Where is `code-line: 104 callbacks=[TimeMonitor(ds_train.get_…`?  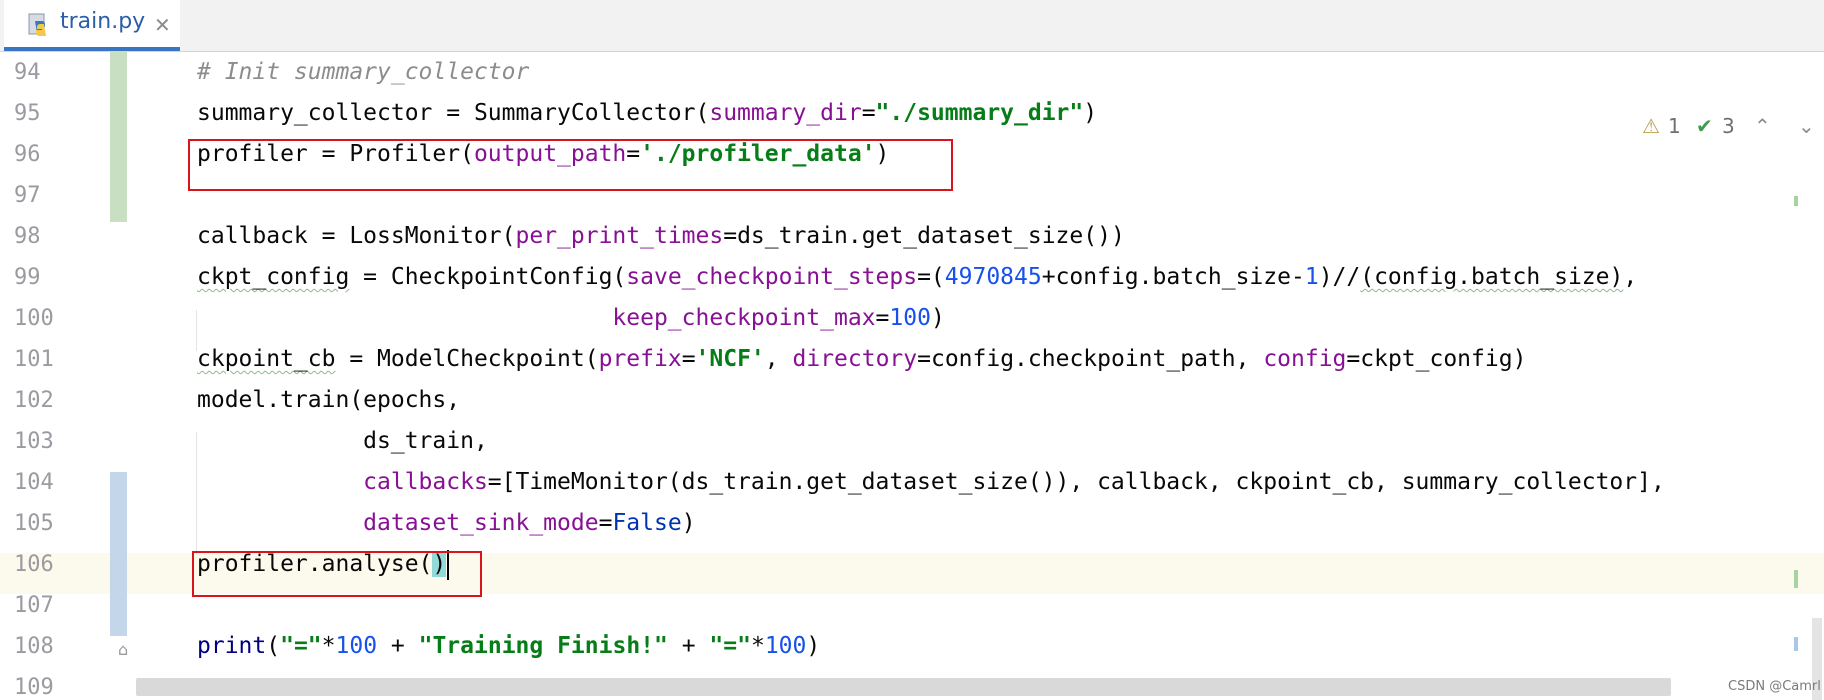
code-line: 104 callbacks=[TimeMonitor(ds_train.get_… is located at coordinates (912, 482).